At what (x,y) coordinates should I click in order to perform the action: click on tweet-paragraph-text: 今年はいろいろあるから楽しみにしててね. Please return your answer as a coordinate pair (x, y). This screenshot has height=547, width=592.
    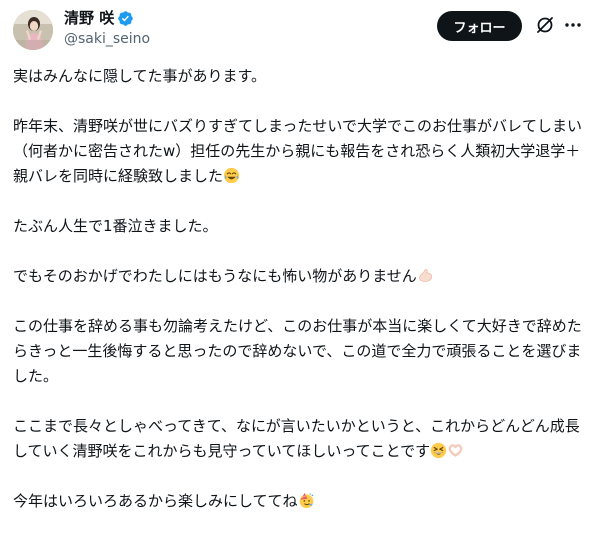
    Looking at the image, I should click on (155, 501).